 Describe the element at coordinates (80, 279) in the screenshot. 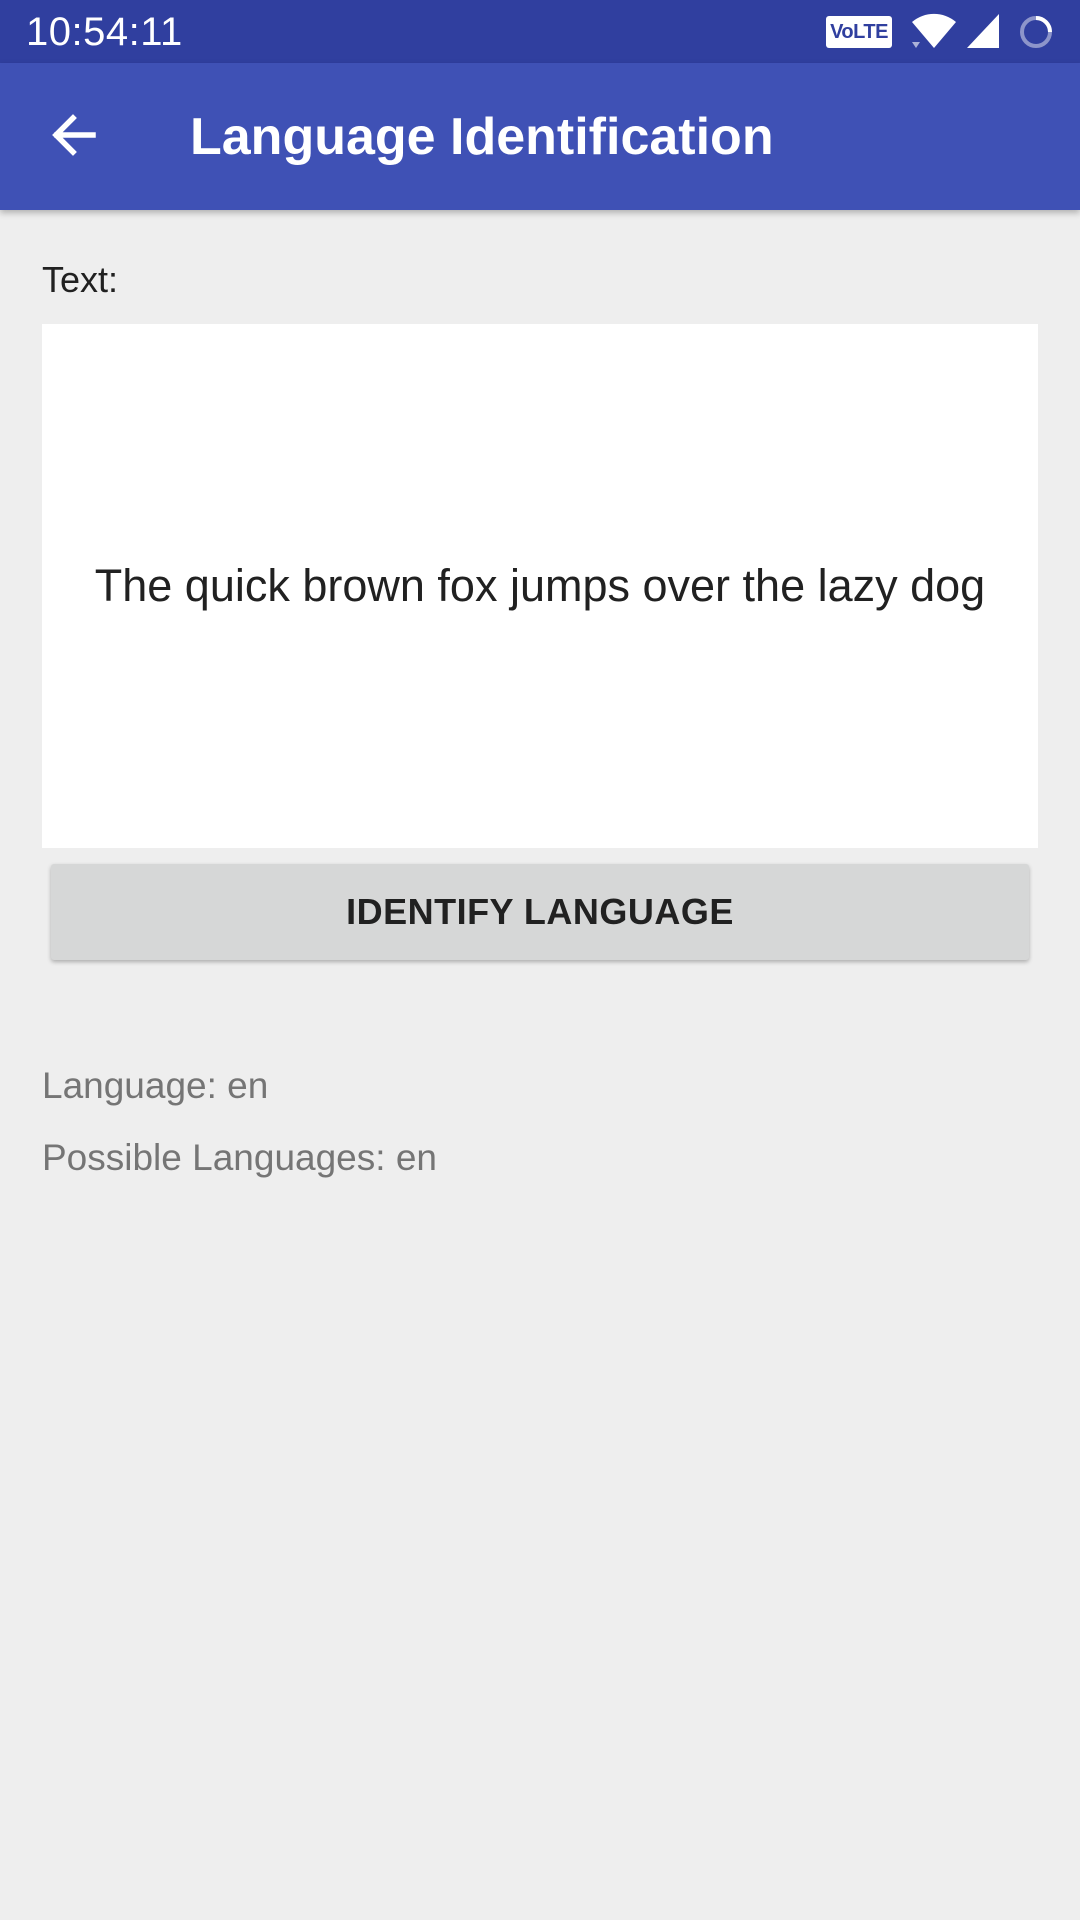

I see `text-label: Text:` at that location.